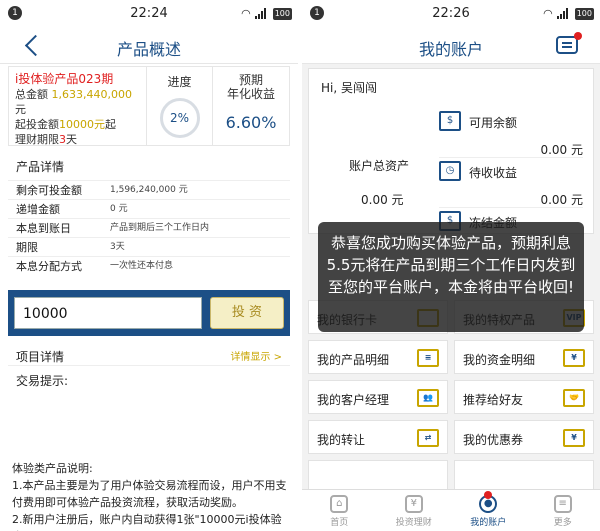  I want to click on menu-item-icon: ≡, so click(428, 358).